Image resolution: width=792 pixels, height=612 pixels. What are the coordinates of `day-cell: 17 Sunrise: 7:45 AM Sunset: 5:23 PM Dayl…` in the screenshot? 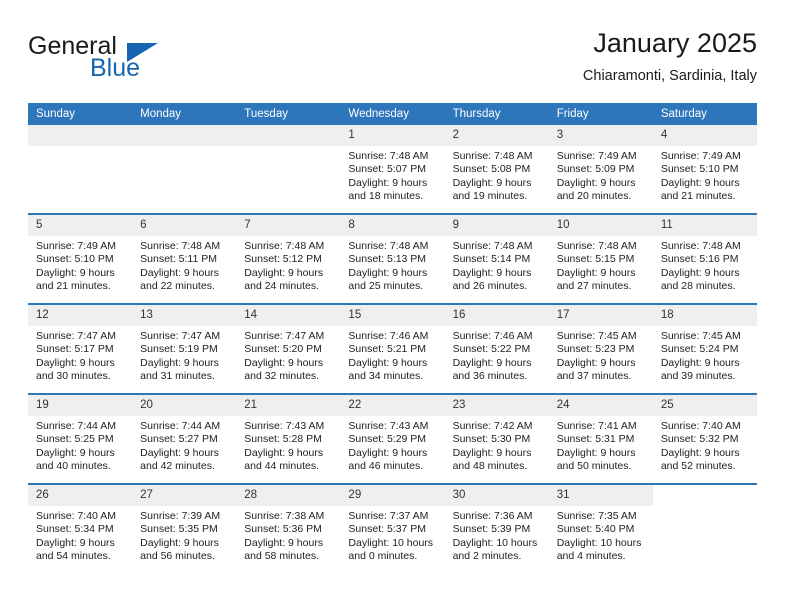 It's located at (600, 349).